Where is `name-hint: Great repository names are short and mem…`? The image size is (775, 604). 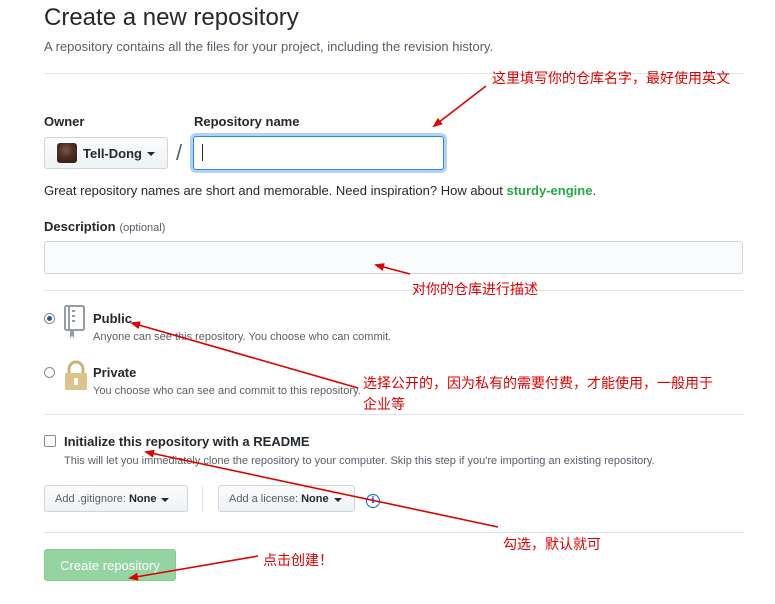
name-hint: Great repository names are short and mem… is located at coordinates (320, 190).